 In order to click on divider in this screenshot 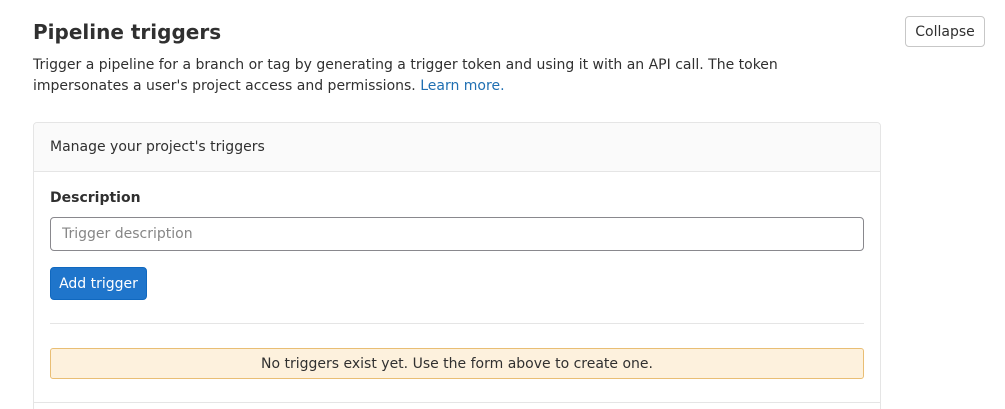, I will do `click(457, 323)`.